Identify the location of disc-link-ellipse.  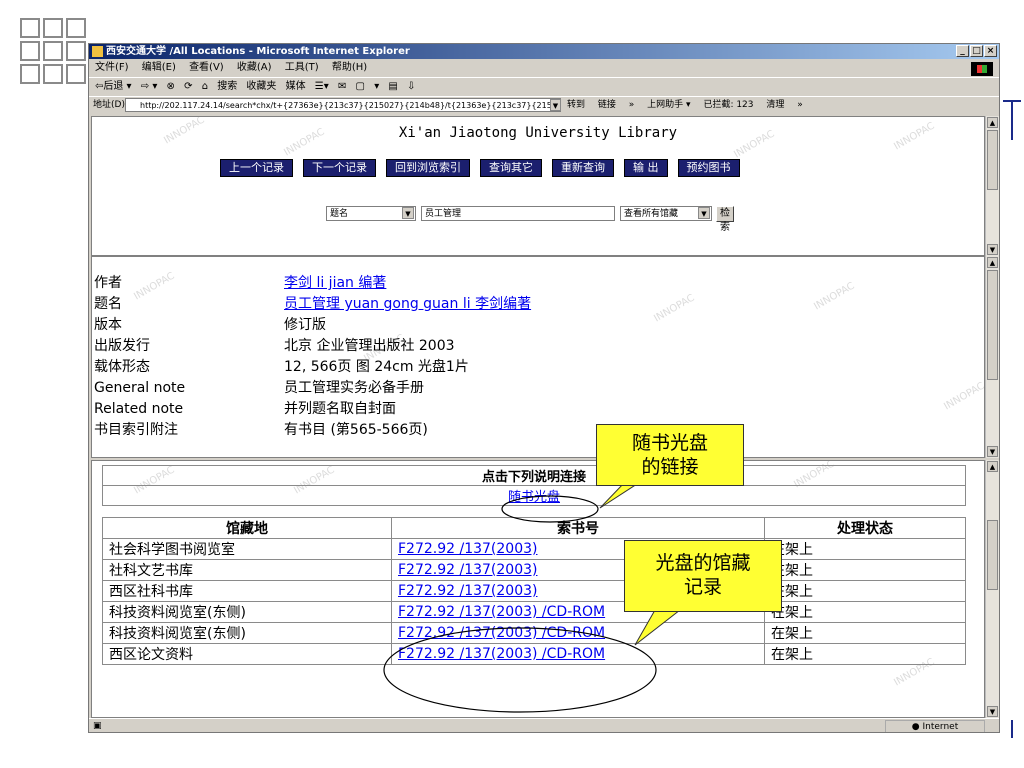
(550, 509).